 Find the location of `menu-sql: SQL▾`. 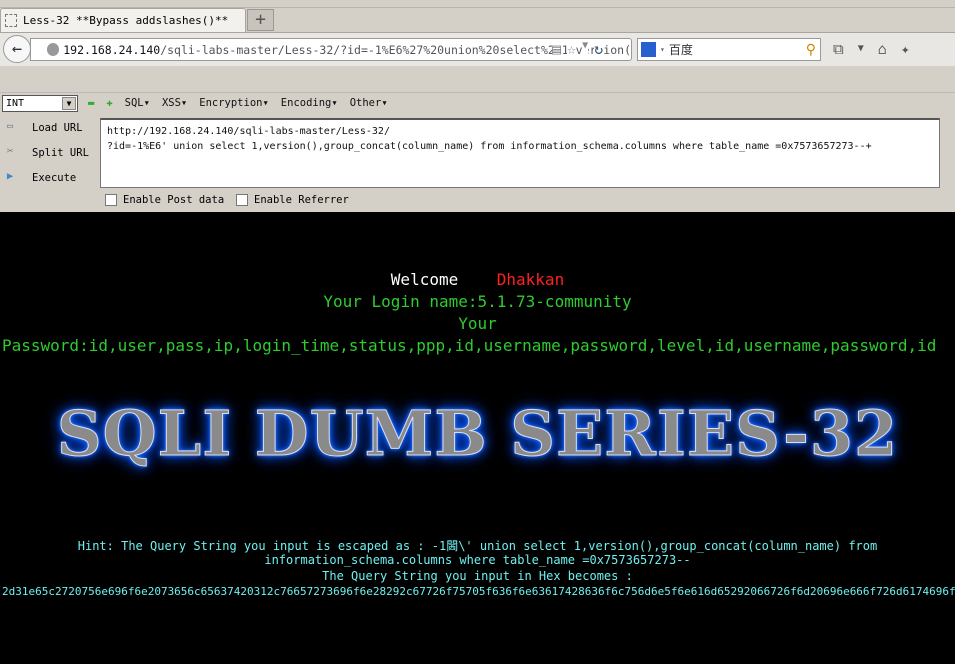

menu-sql: SQL▾ is located at coordinates (137, 103).